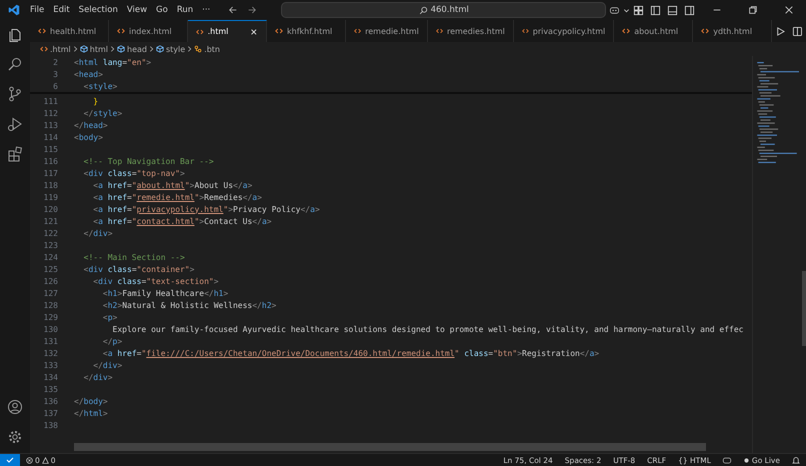 This screenshot has height=466, width=806. What do you see at coordinates (50, 389) in the screenshot?
I see `line-number: 135` at bounding box center [50, 389].